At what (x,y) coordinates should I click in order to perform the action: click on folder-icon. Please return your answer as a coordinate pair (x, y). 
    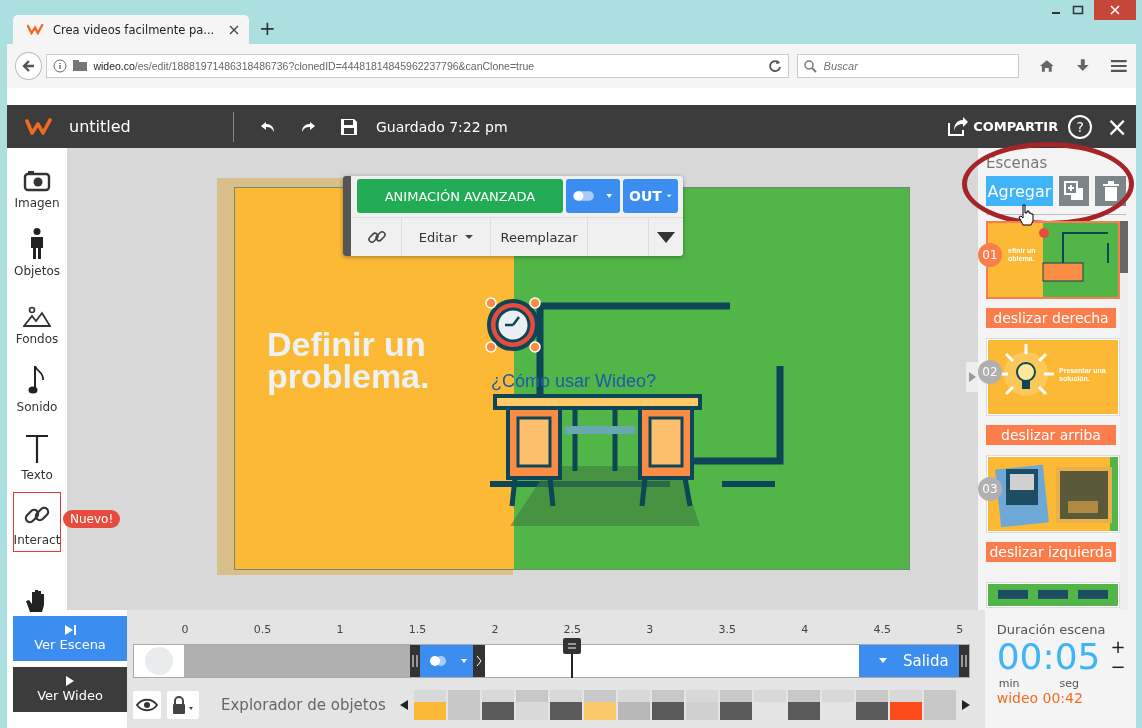
    Looking at the image, I should click on (80, 66).